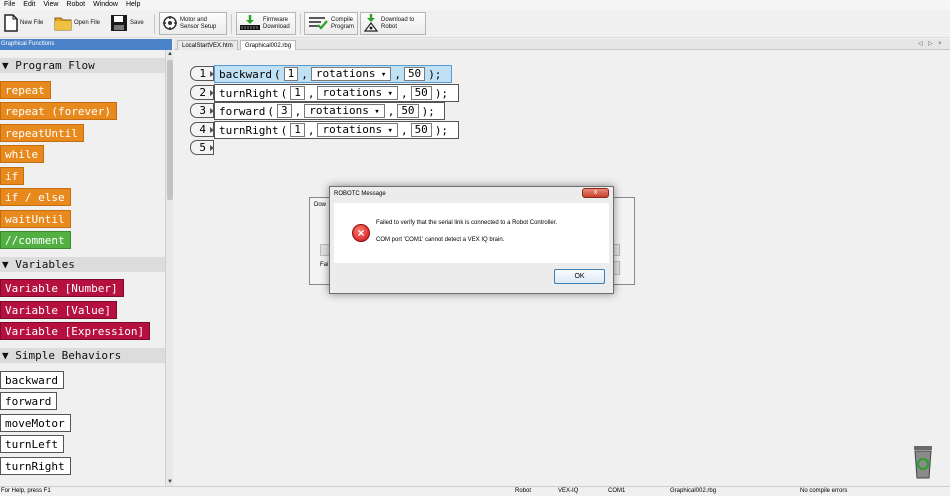  Describe the element at coordinates (920, 44) in the screenshot. I see `tab-scroll-left-icon: ◁` at that location.